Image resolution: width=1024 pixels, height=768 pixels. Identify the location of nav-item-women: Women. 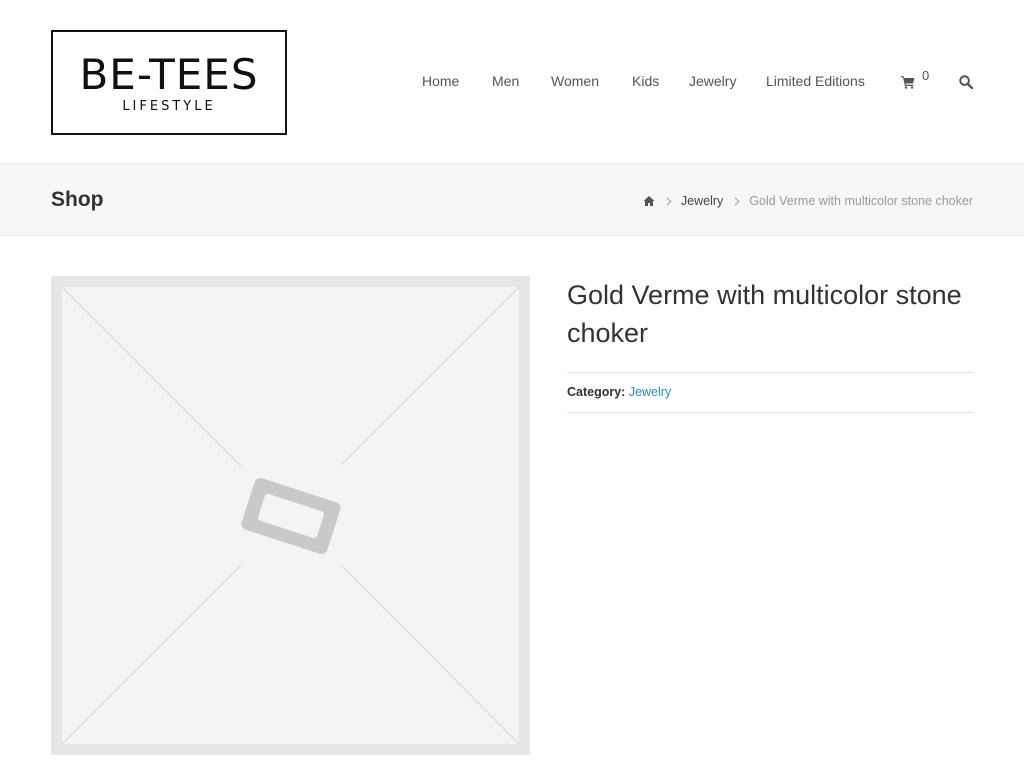
(575, 81).